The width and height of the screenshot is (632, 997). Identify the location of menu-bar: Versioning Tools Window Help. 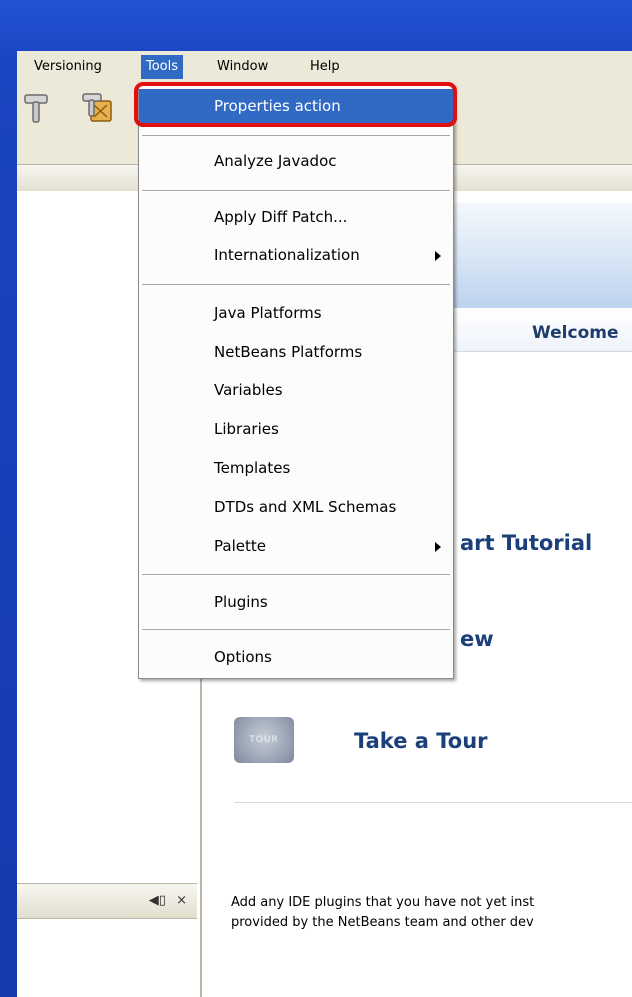
(324, 67).